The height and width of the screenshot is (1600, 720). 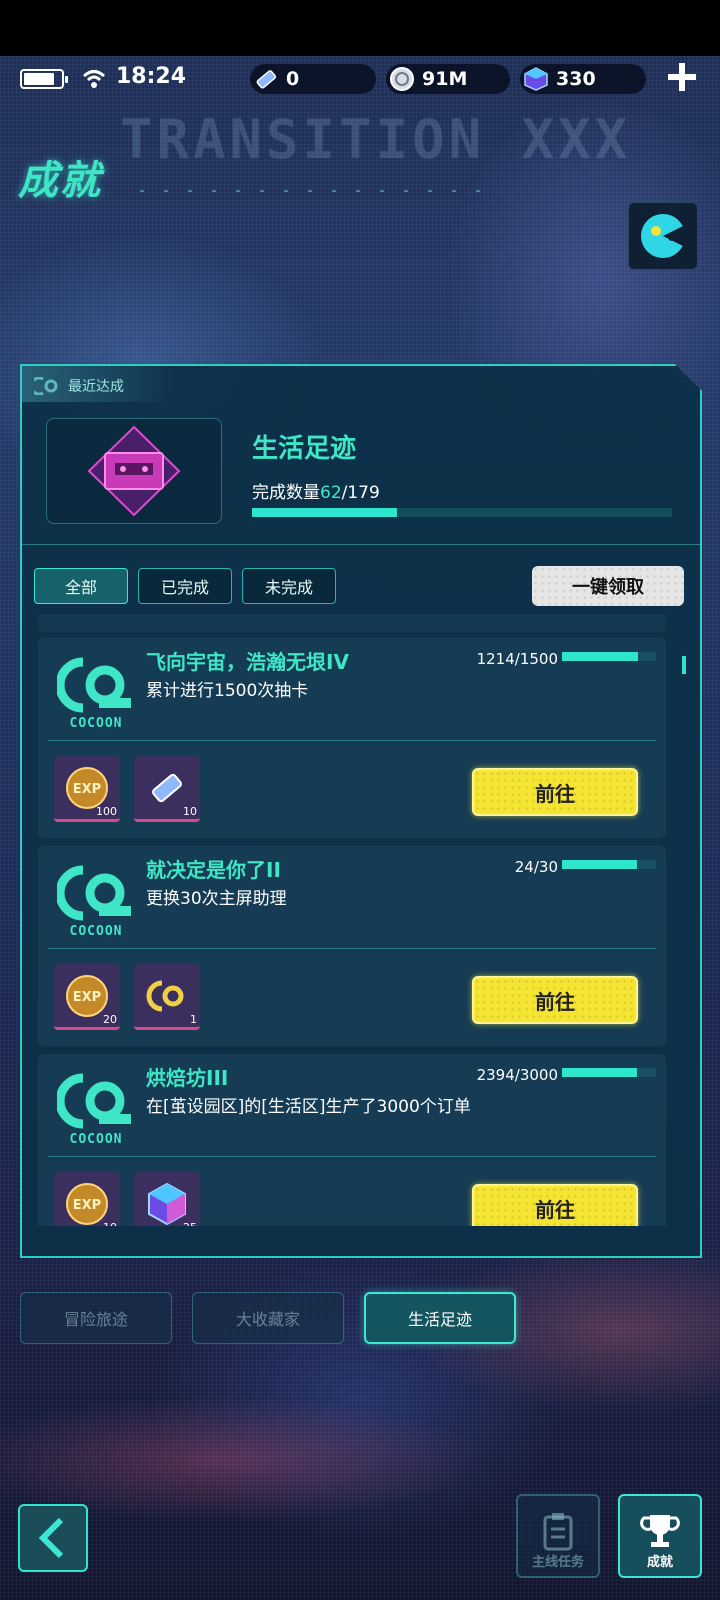 What do you see at coordinates (110, 1019) in the screenshot?
I see `reward-qty: 20` at bounding box center [110, 1019].